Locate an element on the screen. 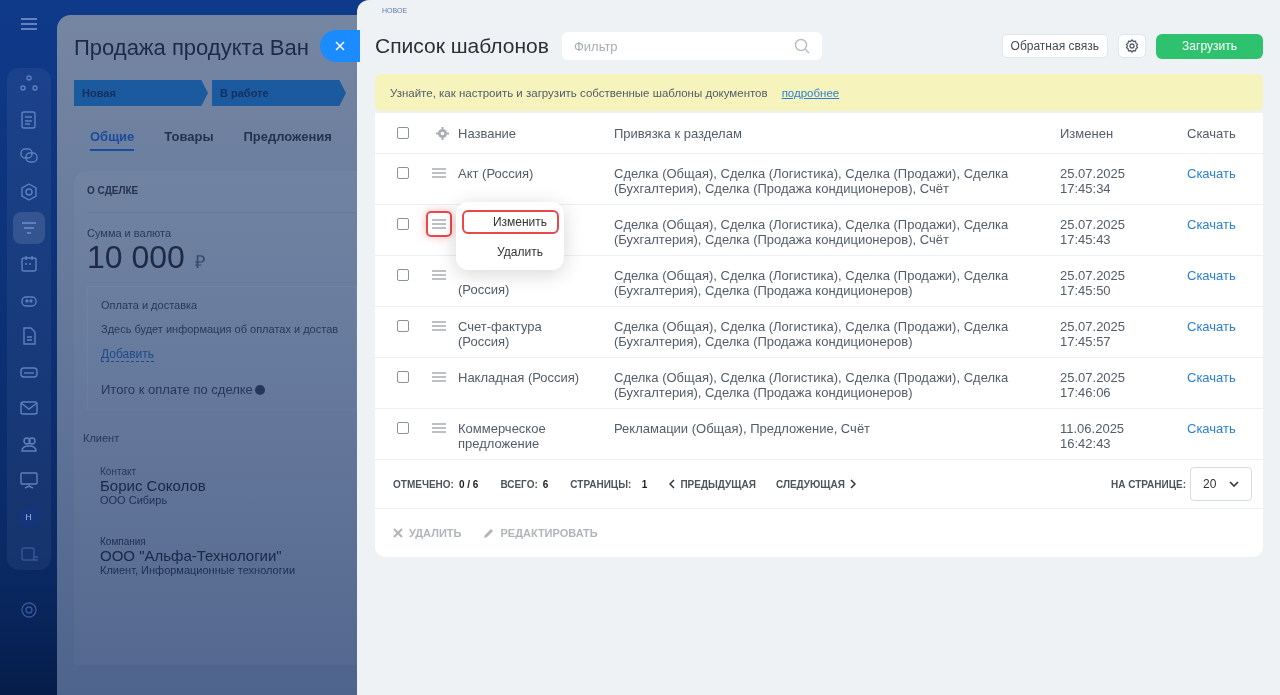 The image size is (1280, 695). total-label: Итого к оплате по сделке is located at coordinates (177, 389).